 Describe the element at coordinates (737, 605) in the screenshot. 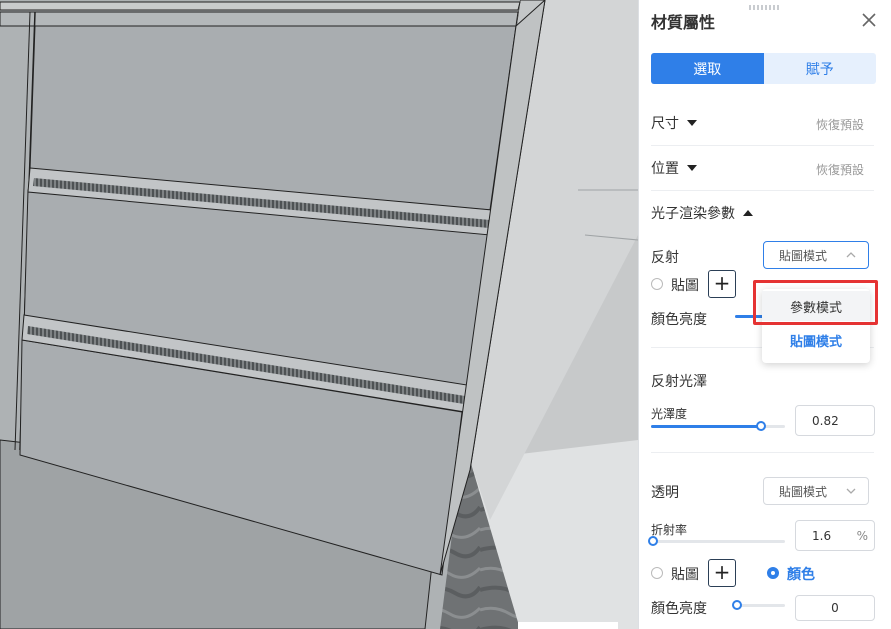

I see `transparency-brightness-thumb` at that location.